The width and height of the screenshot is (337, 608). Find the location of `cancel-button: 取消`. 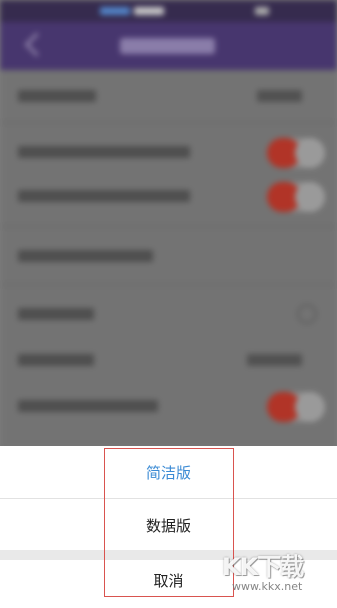

cancel-button: 取消 is located at coordinates (168, 584).